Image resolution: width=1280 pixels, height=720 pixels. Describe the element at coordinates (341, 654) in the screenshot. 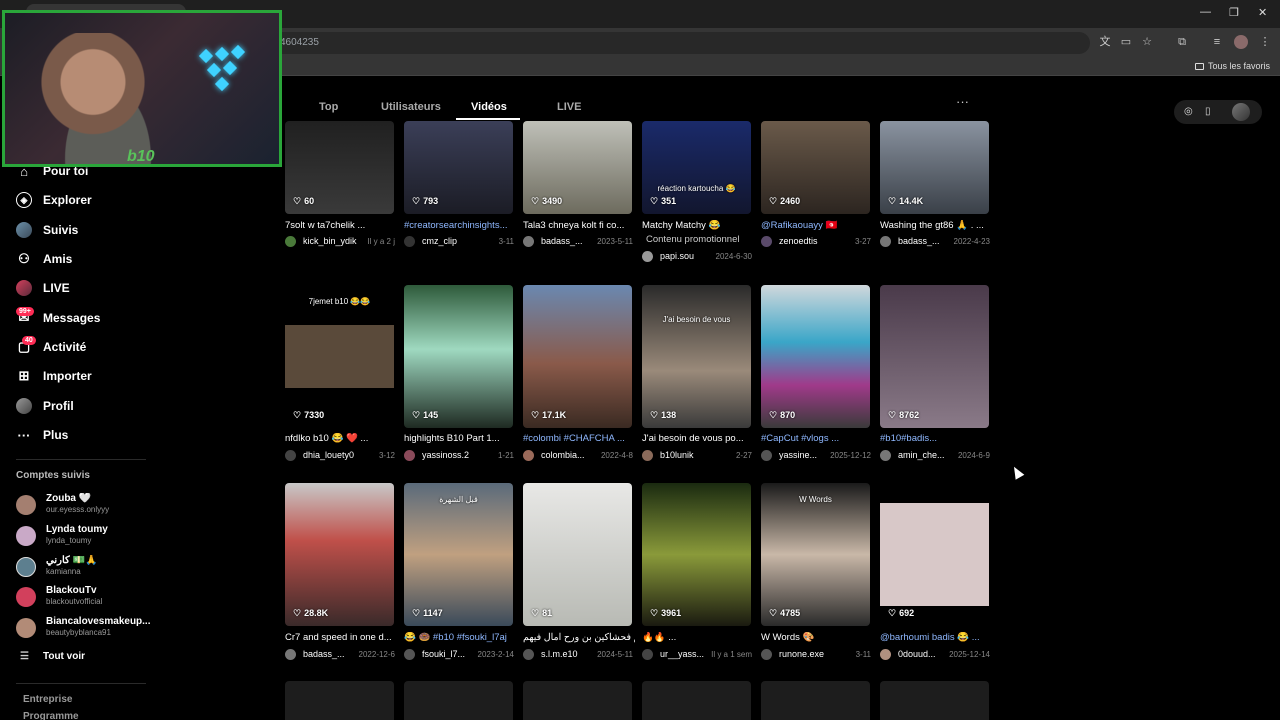

I see `video-meta: badass_... 2022-12-6` at that location.